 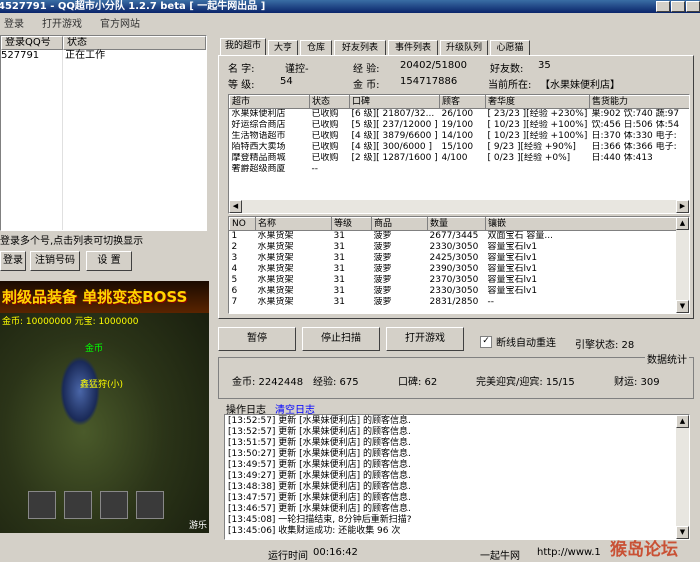 What do you see at coordinates (569, 552) in the screenshot?
I see `site-url: http://www.1` at bounding box center [569, 552].